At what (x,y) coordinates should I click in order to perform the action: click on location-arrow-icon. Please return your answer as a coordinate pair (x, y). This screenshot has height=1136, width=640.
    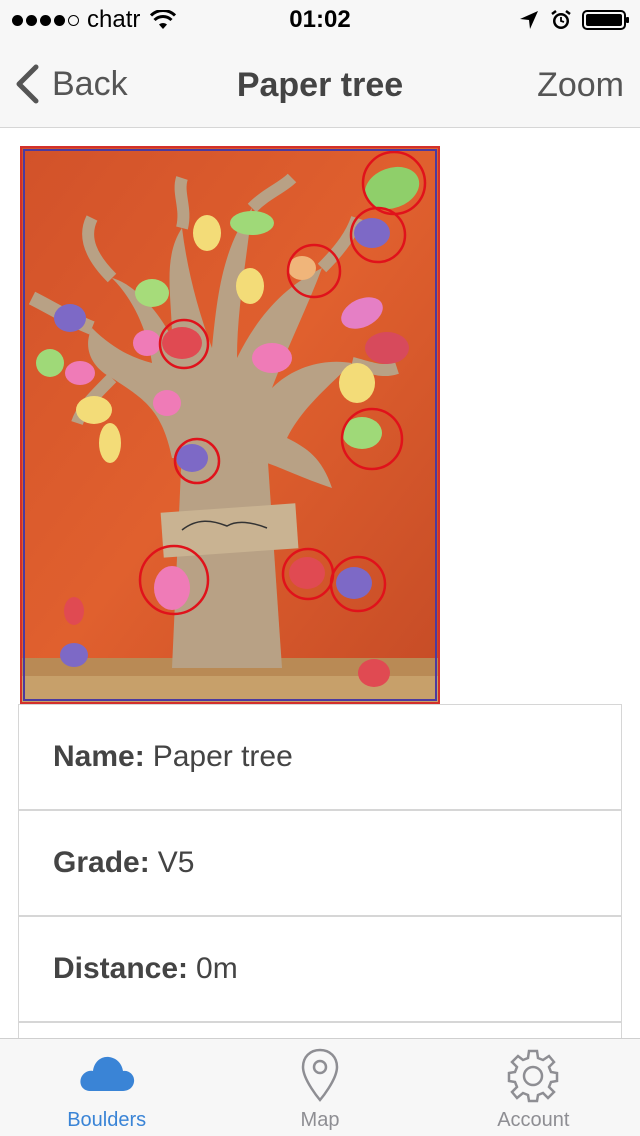
    Looking at the image, I should click on (529, 20).